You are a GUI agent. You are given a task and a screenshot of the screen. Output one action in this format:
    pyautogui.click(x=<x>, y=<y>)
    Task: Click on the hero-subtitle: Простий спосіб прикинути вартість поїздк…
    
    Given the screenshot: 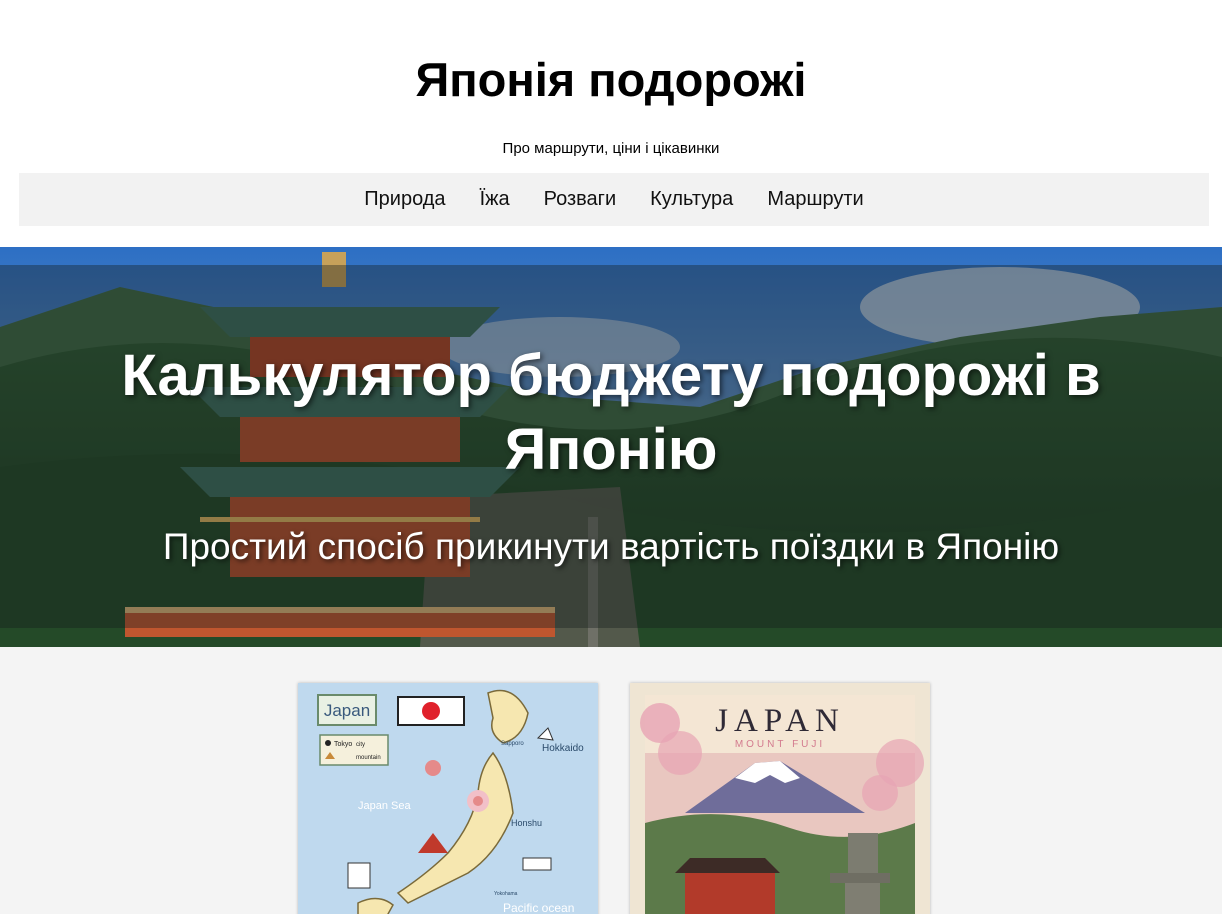 What is the action you would take?
    pyautogui.click(x=611, y=546)
    